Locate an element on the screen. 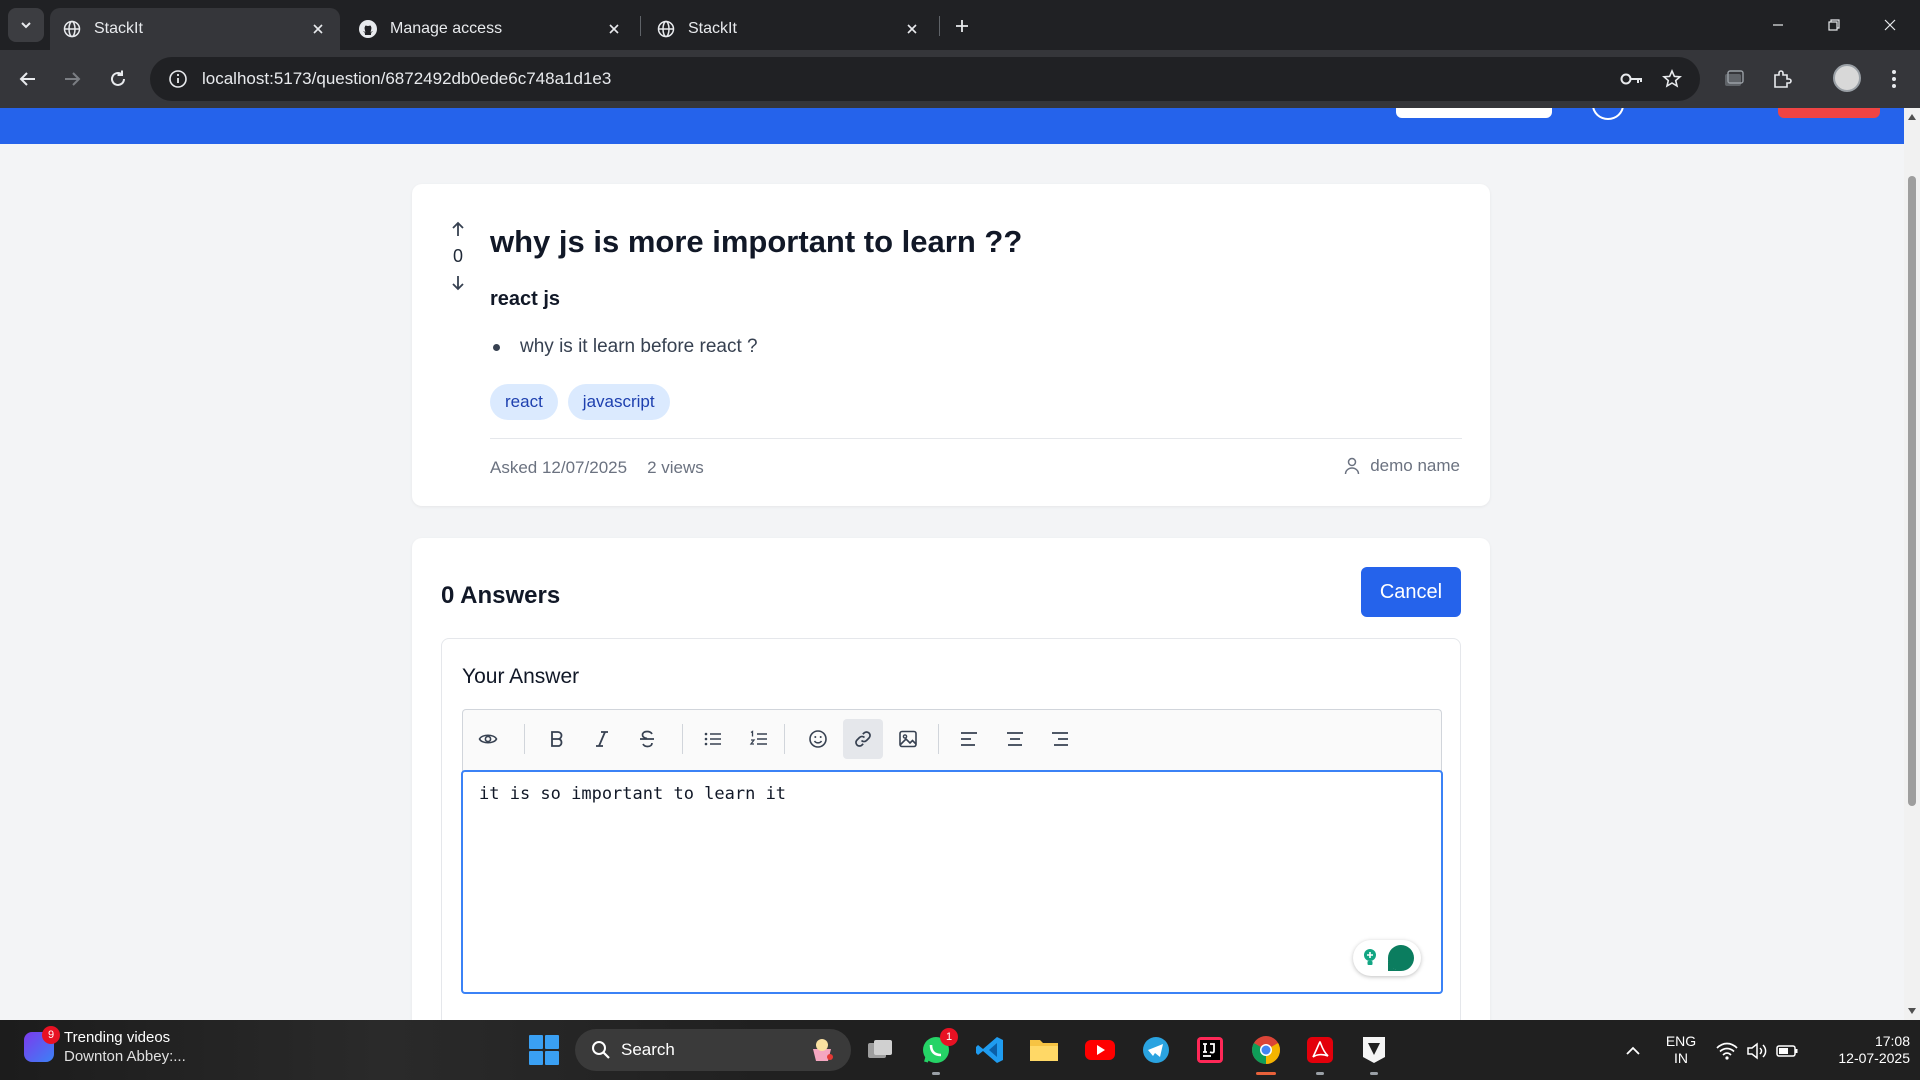 The image size is (1920, 1080). file-explorer-app is located at coordinates (1044, 1050).